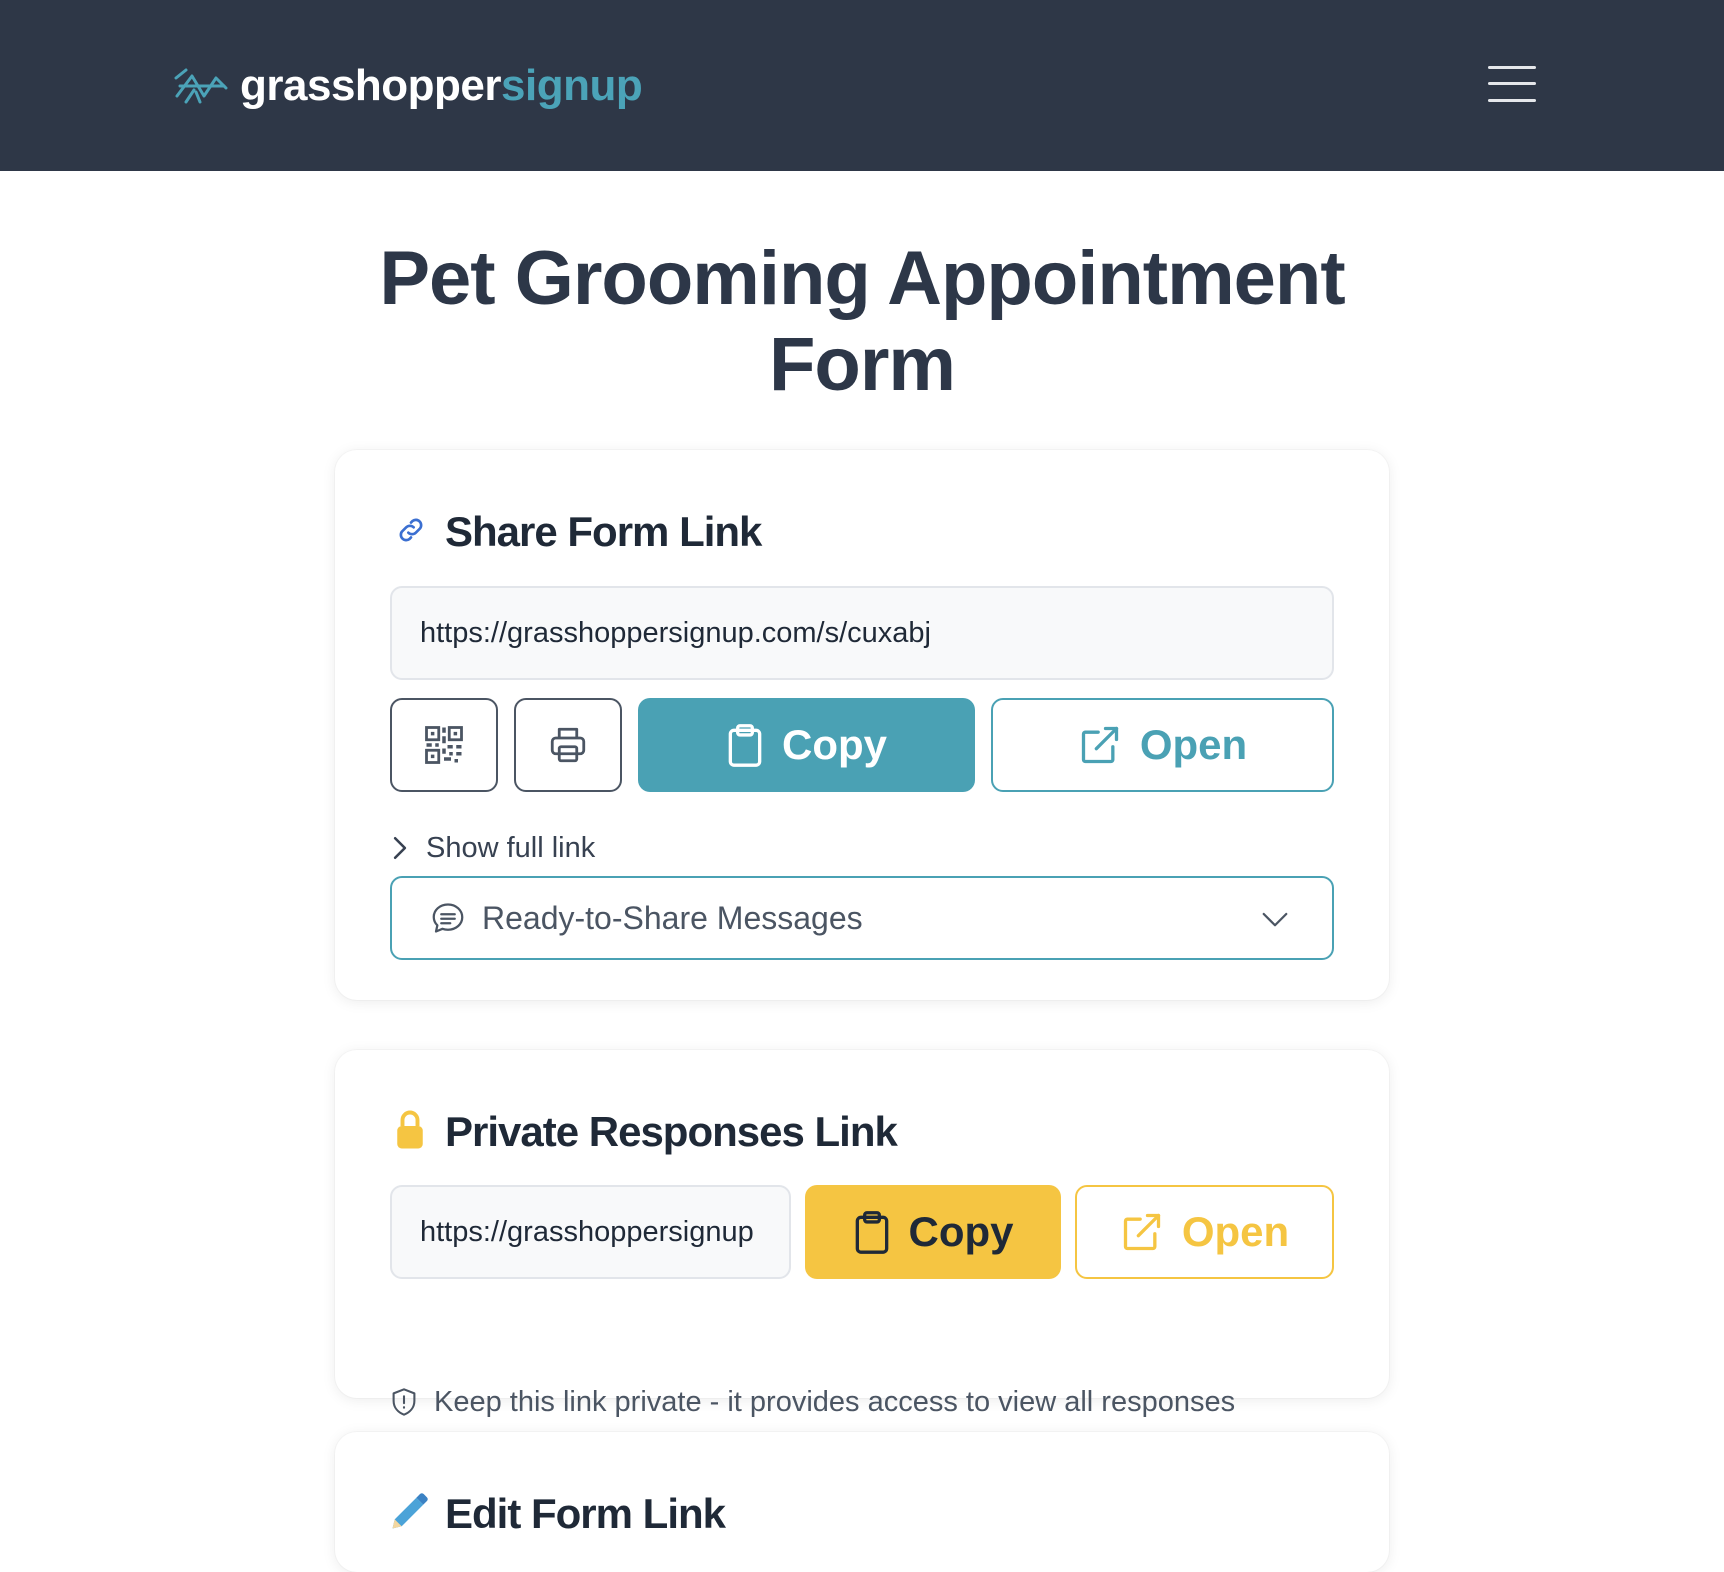 Image resolution: width=1724 pixels, height=1572 pixels. Describe the element at coordinates (572, 85) in the screenshot. I see `logo-text-signup: signup` at that location.